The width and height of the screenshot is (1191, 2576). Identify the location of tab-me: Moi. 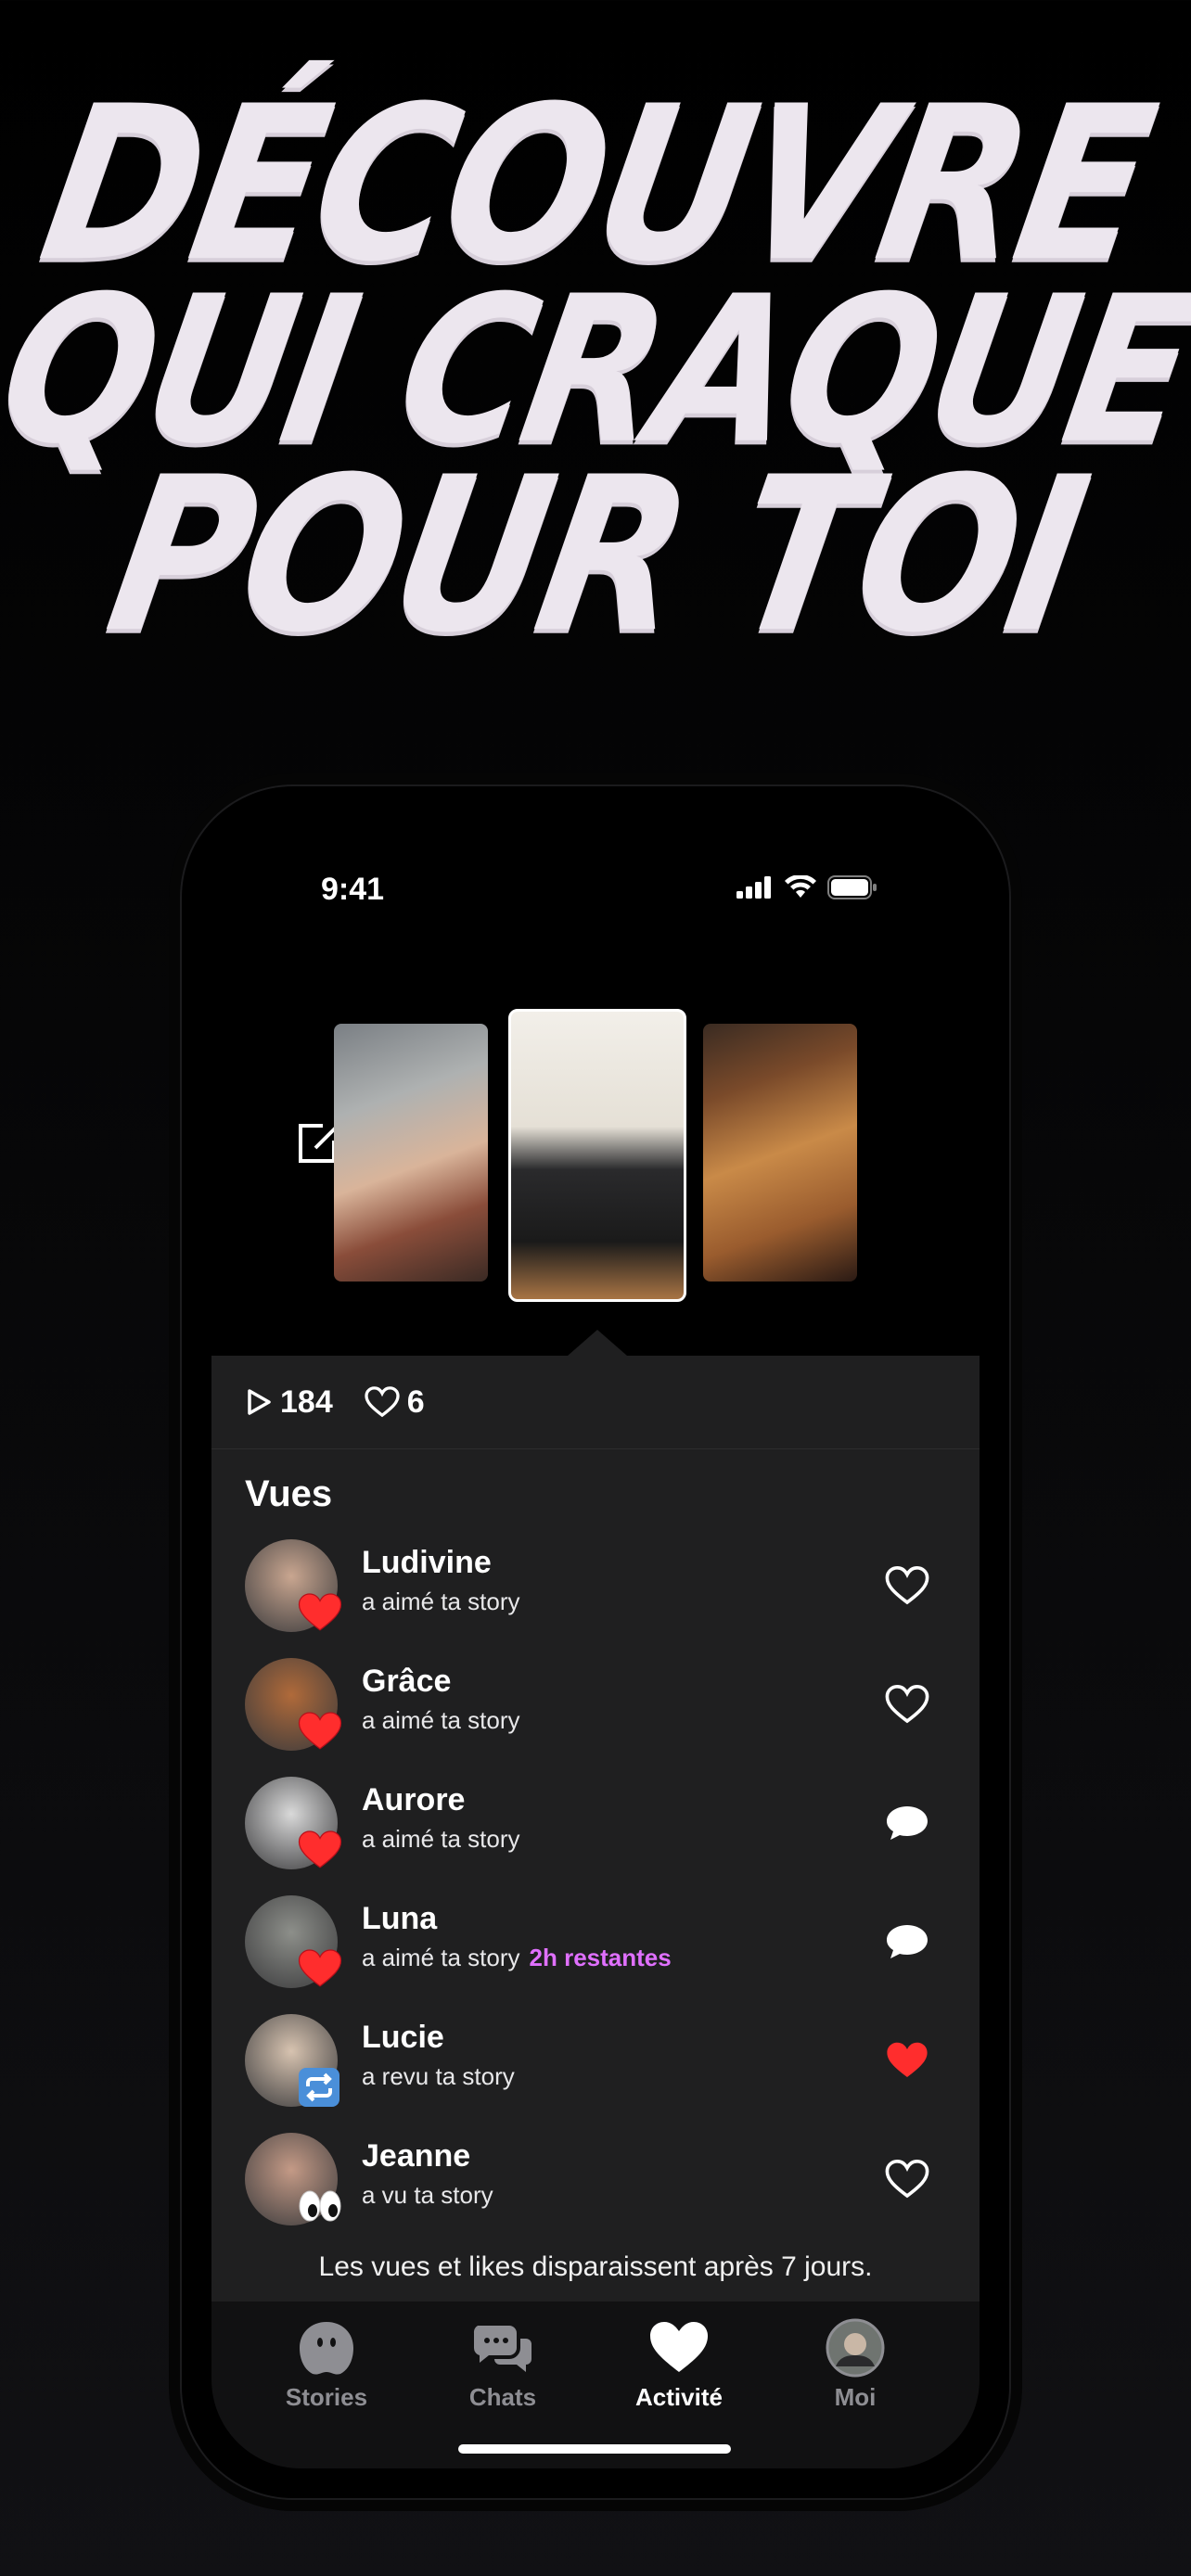
(855, 2365).